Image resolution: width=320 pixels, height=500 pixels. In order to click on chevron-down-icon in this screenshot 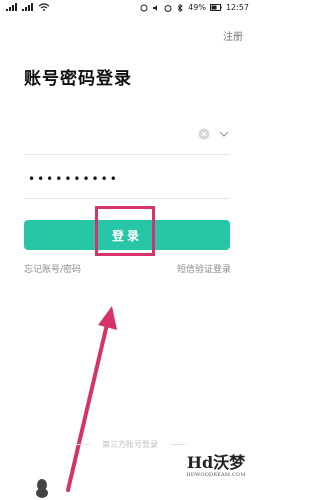, I will do `click(224, 134)`.